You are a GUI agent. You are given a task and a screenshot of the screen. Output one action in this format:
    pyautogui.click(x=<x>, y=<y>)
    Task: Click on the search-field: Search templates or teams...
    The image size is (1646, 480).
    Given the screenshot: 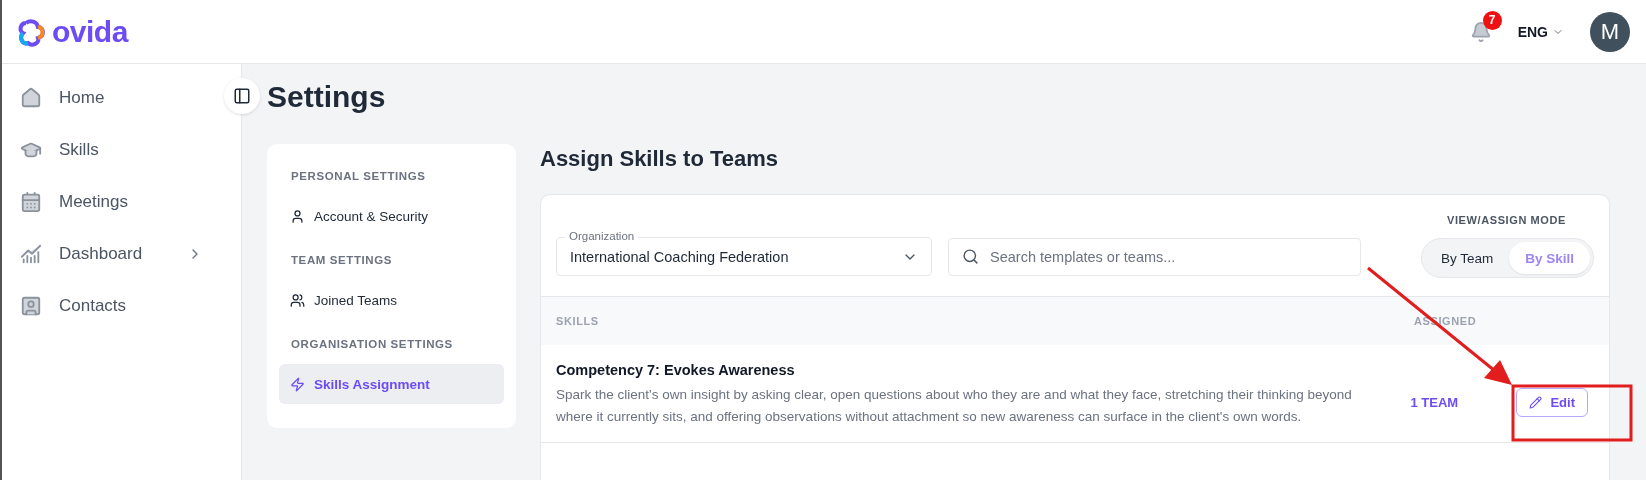 What is the action you would take?
    pyautogui.click(x=1154, y=257)
    